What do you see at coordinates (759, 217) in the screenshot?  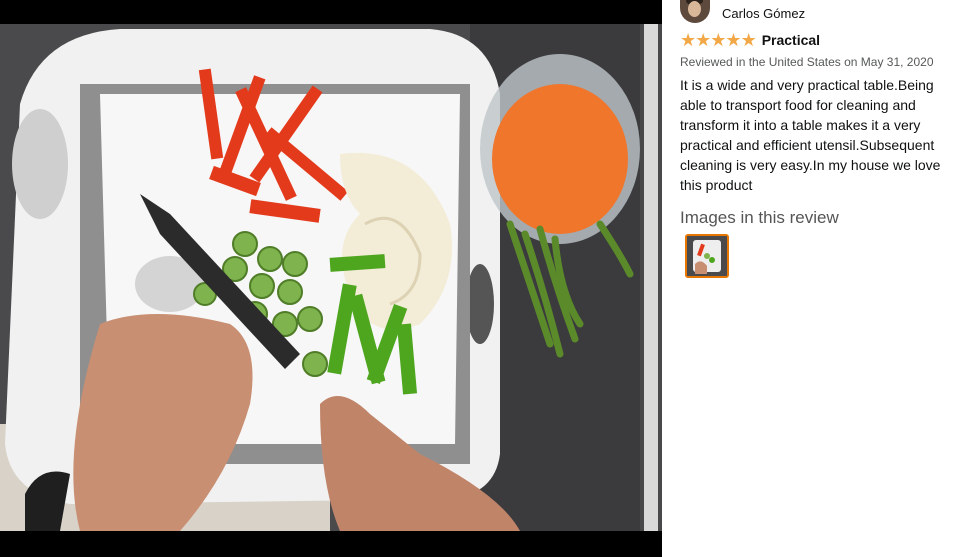 I see `images-heading: Images in this review` at bounding box center [759, 217].